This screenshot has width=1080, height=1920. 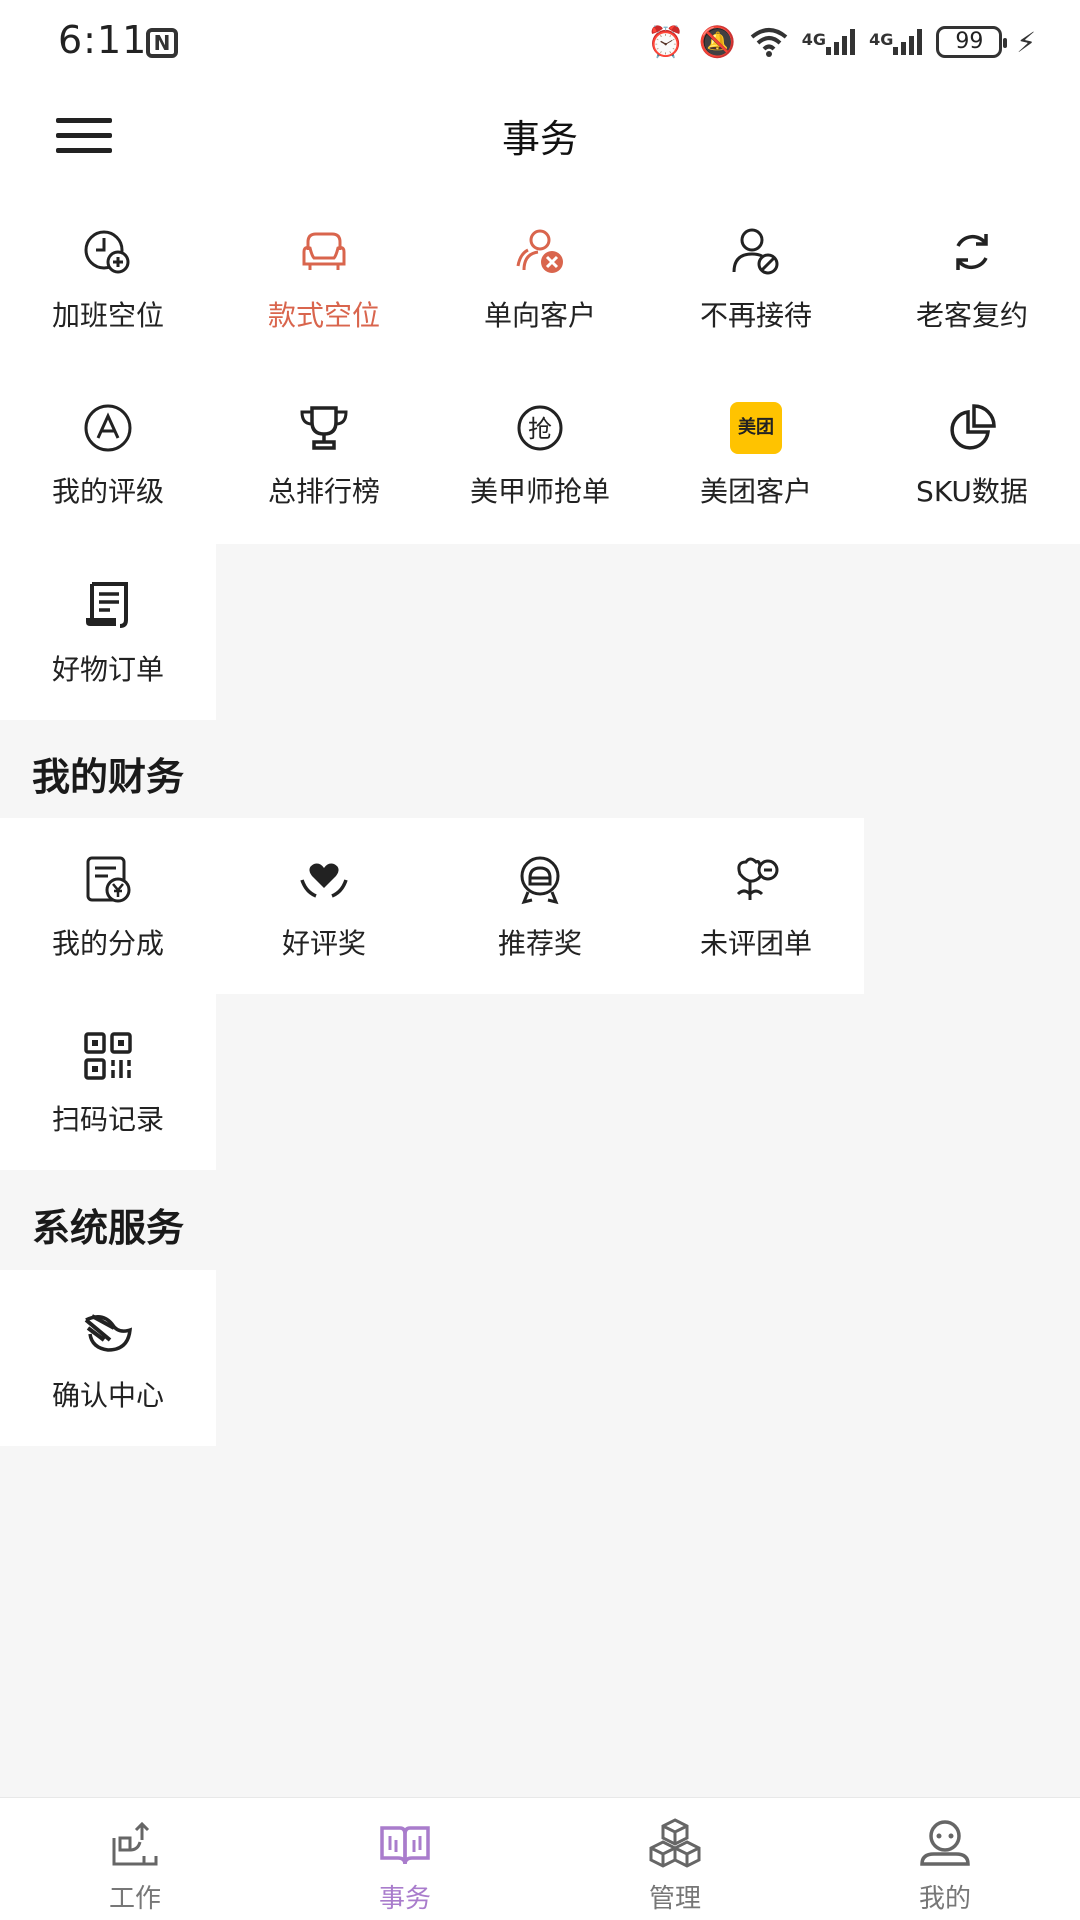 I want to click on tab-work: 工作, so click(x=135, y=1859).